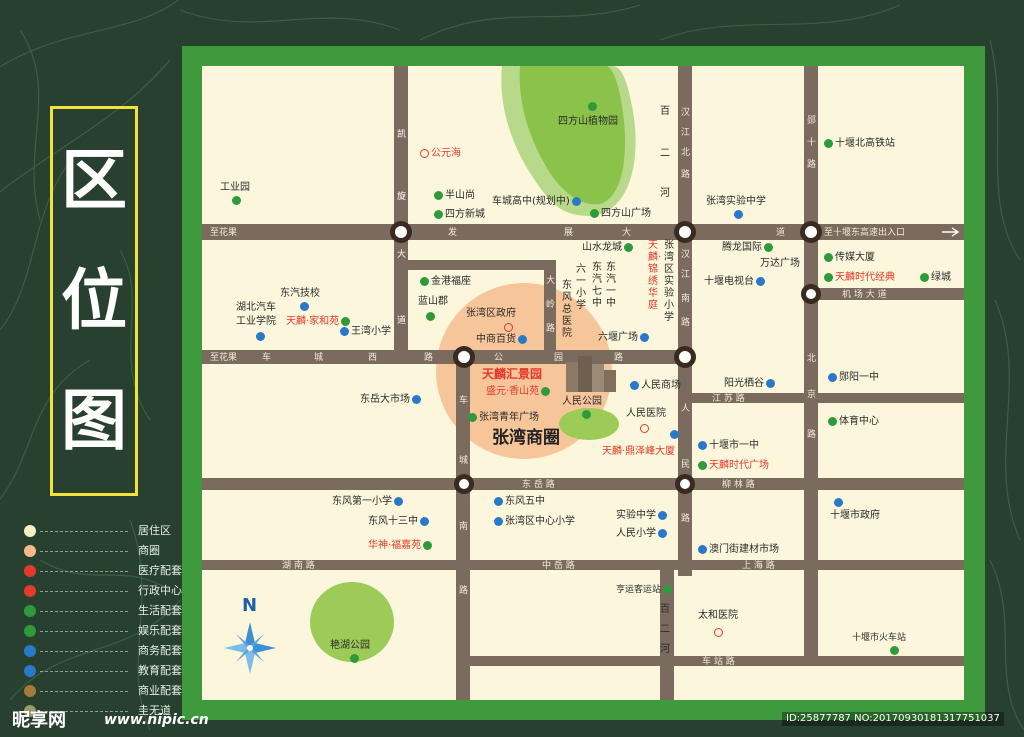 The height and width of the screenshot is (737, 1024). Describe the element at coordinates (718, 662) in the screenshot. I see `road-label: 车 站 路` at that location.